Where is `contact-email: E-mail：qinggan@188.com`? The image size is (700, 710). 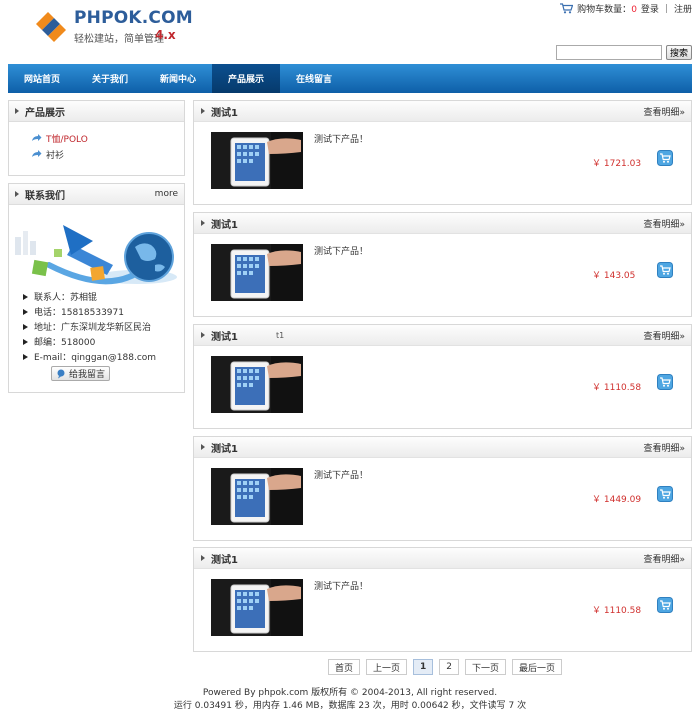
contact-email: E-mail：qinggan@188.com is located at coordinates (95, 356).